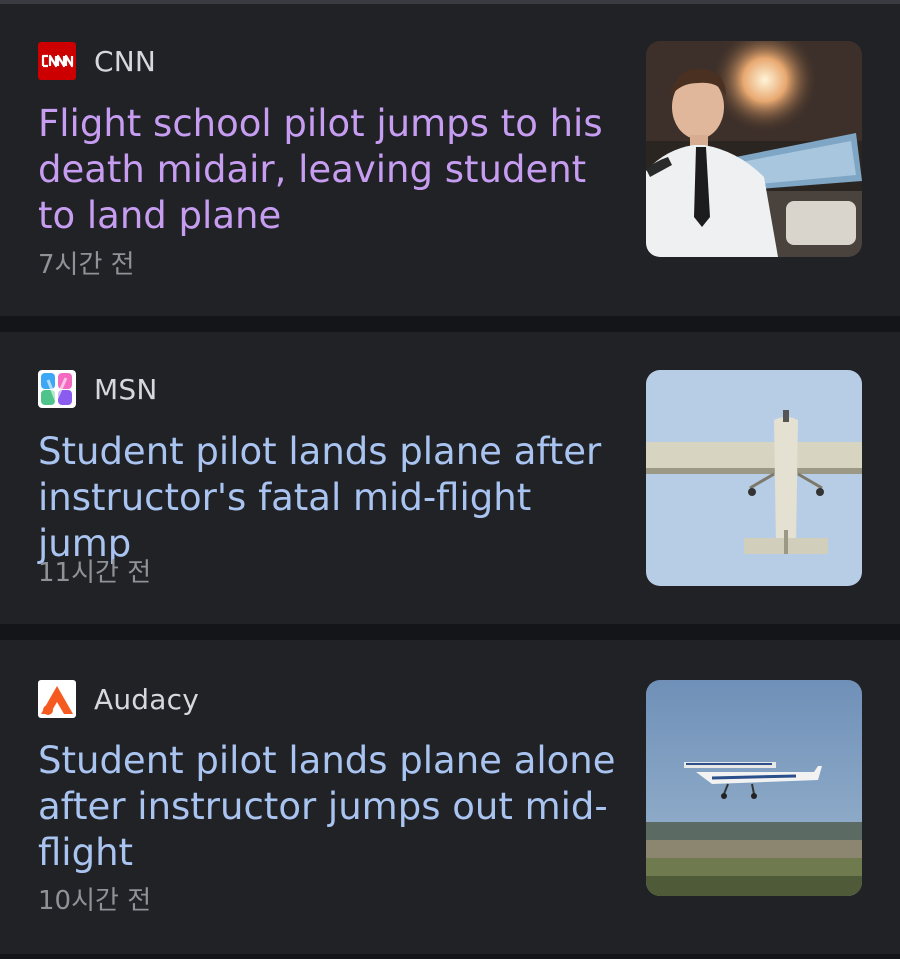 The height and width of the screenshot is (959, 900). I want to click on source-name: Audacy, so click(146, 699).